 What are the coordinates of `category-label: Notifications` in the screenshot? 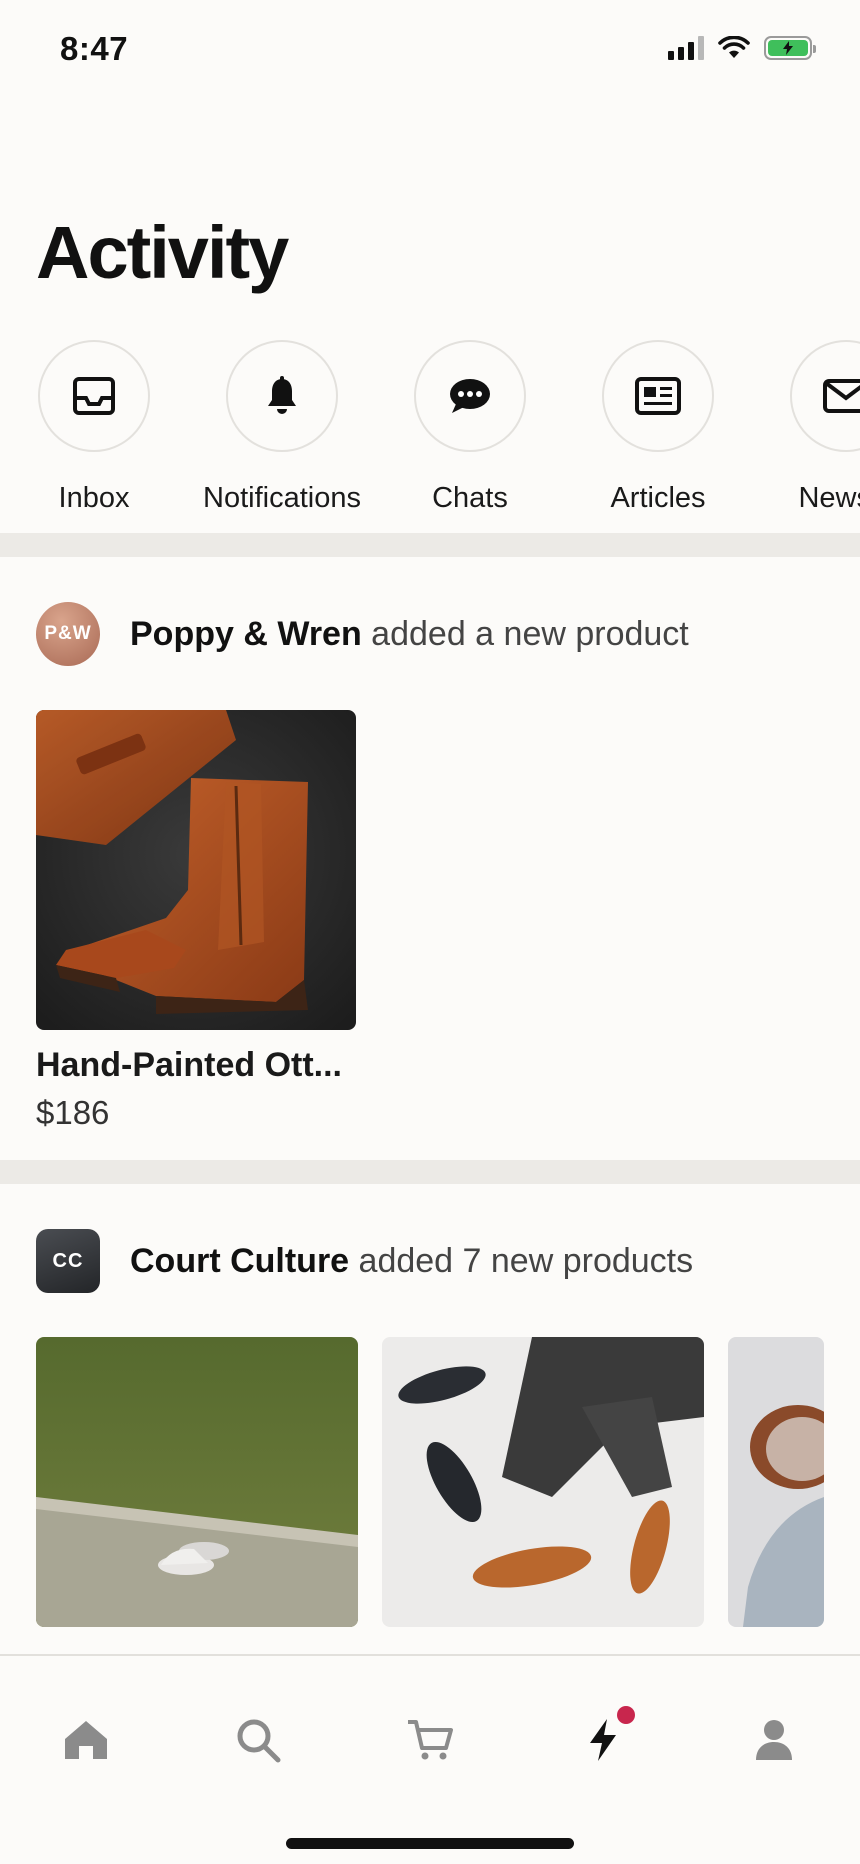 It's located at (282, 498).